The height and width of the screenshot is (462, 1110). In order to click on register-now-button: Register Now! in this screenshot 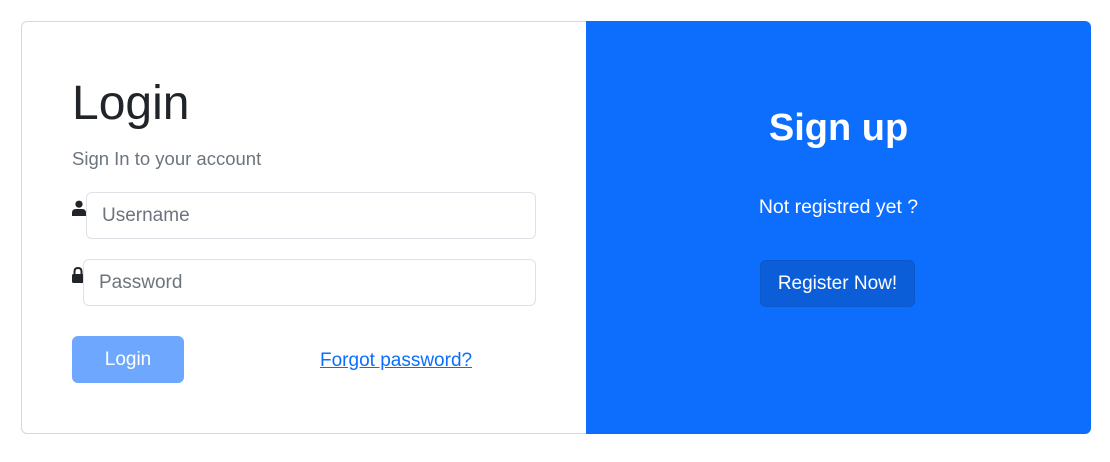, I will do `click(837, 283)`.